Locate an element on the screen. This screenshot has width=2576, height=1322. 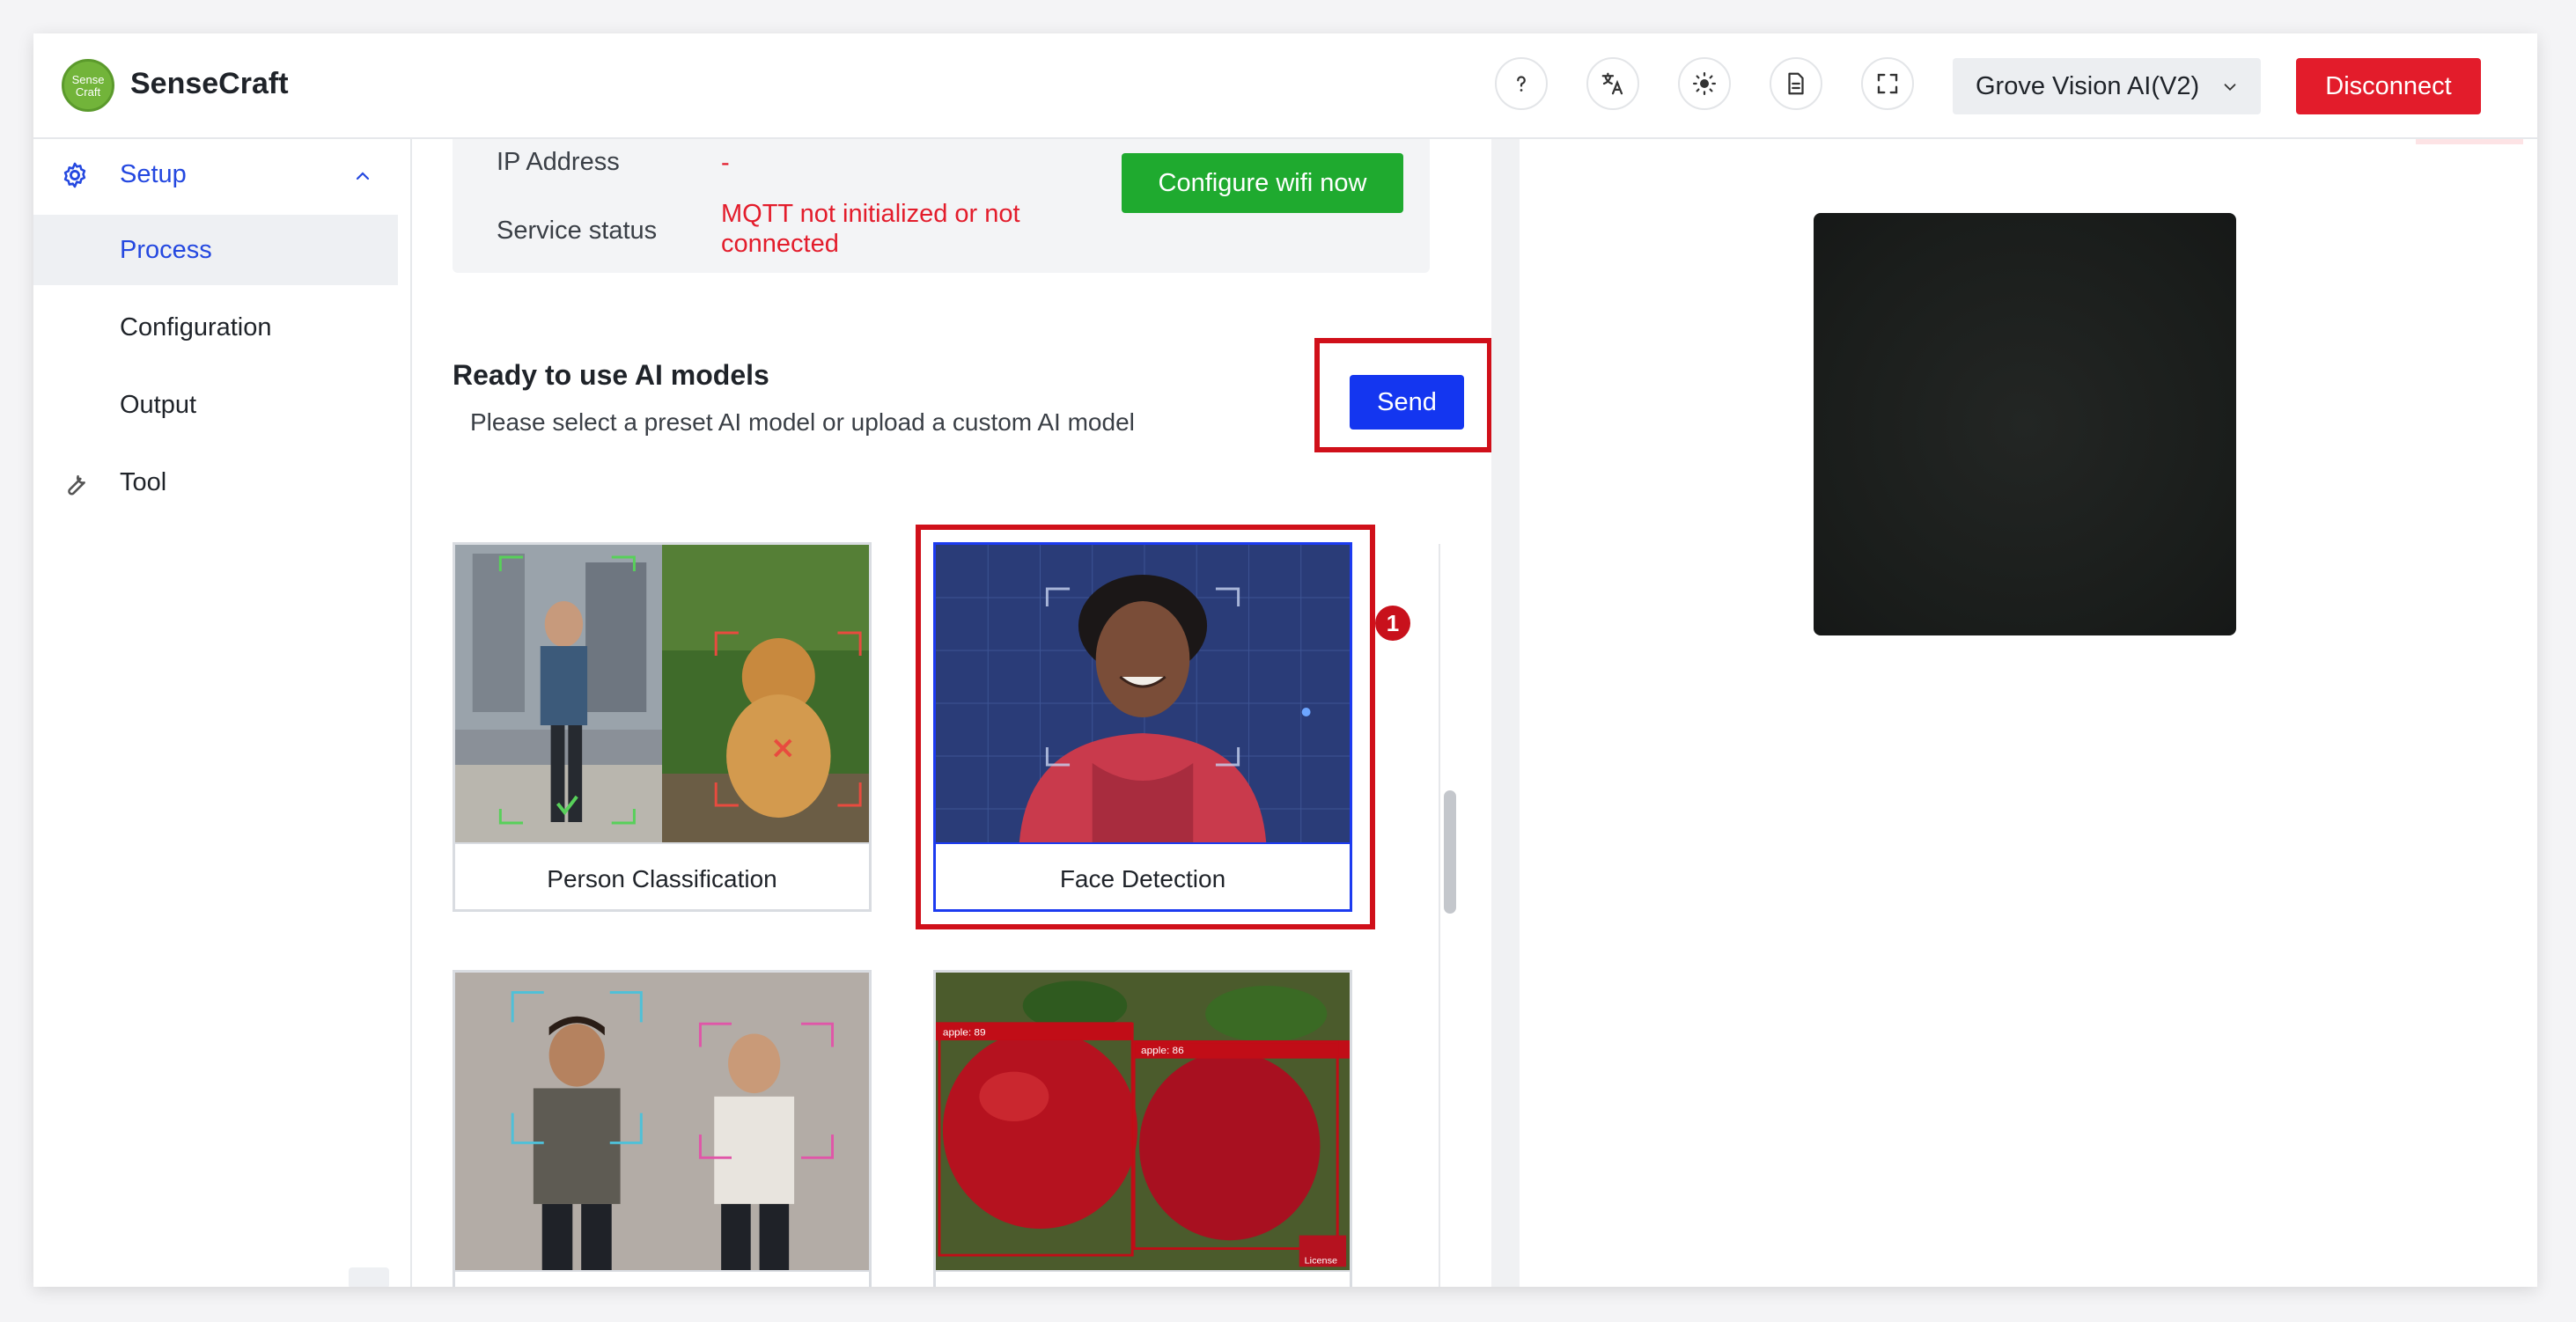
chevron-up-icon is located at coordinates (363, 176).